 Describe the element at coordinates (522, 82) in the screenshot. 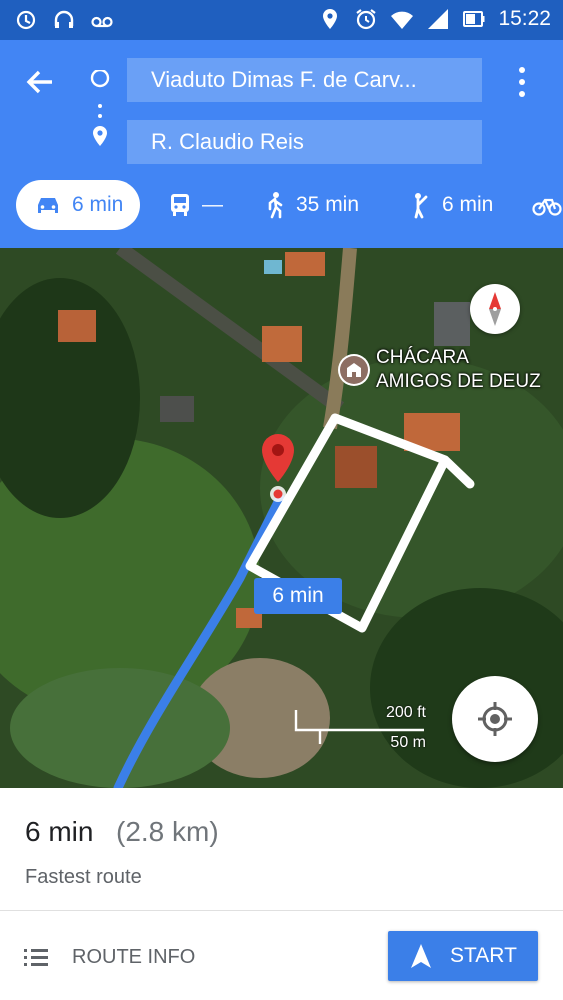

I see `more-options-icon` at that location.